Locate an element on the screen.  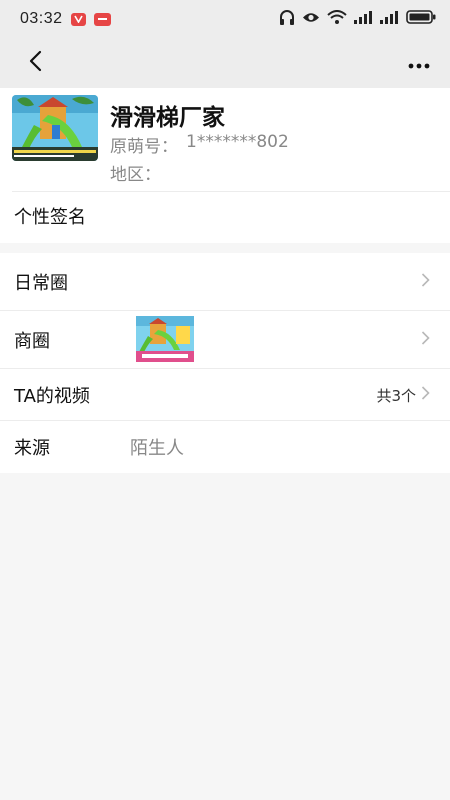
id-label: 原萌号： is located at coordinates (144, 147).